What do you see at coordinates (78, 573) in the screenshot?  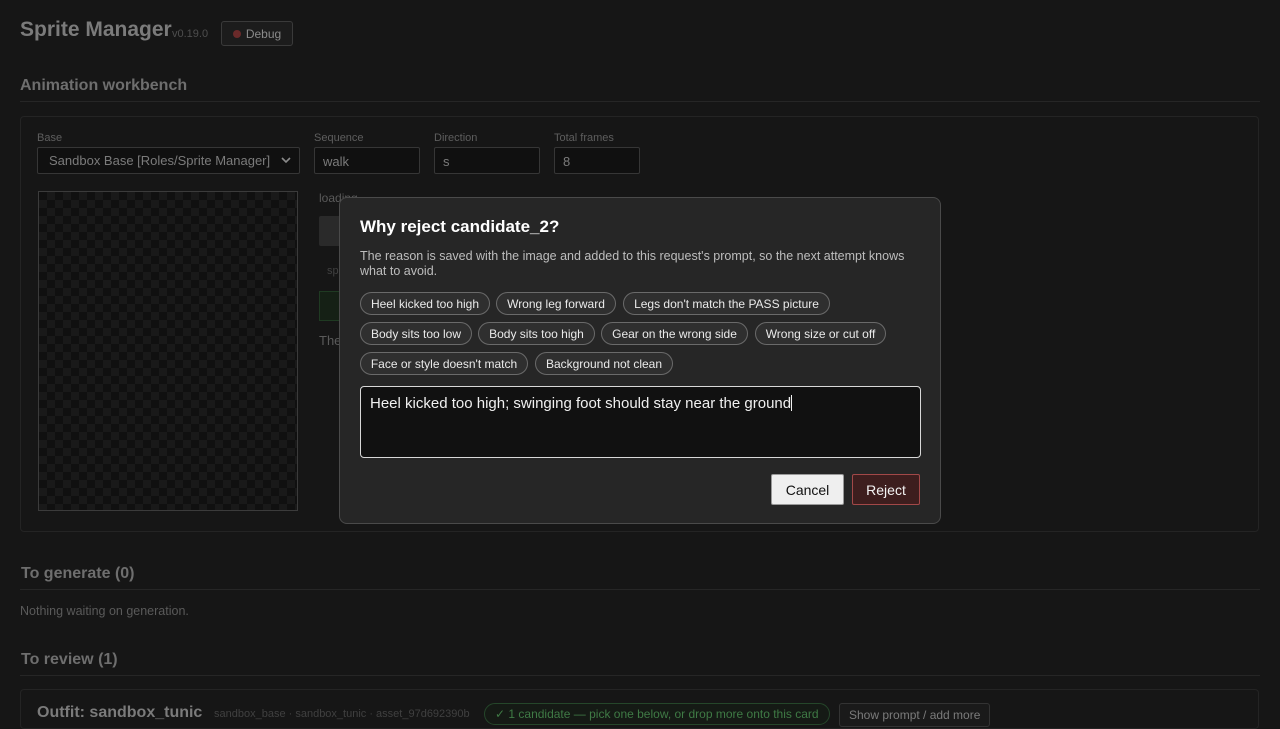 I see `to-generate-title: To generate (0)` at bounding box center [78, 573].